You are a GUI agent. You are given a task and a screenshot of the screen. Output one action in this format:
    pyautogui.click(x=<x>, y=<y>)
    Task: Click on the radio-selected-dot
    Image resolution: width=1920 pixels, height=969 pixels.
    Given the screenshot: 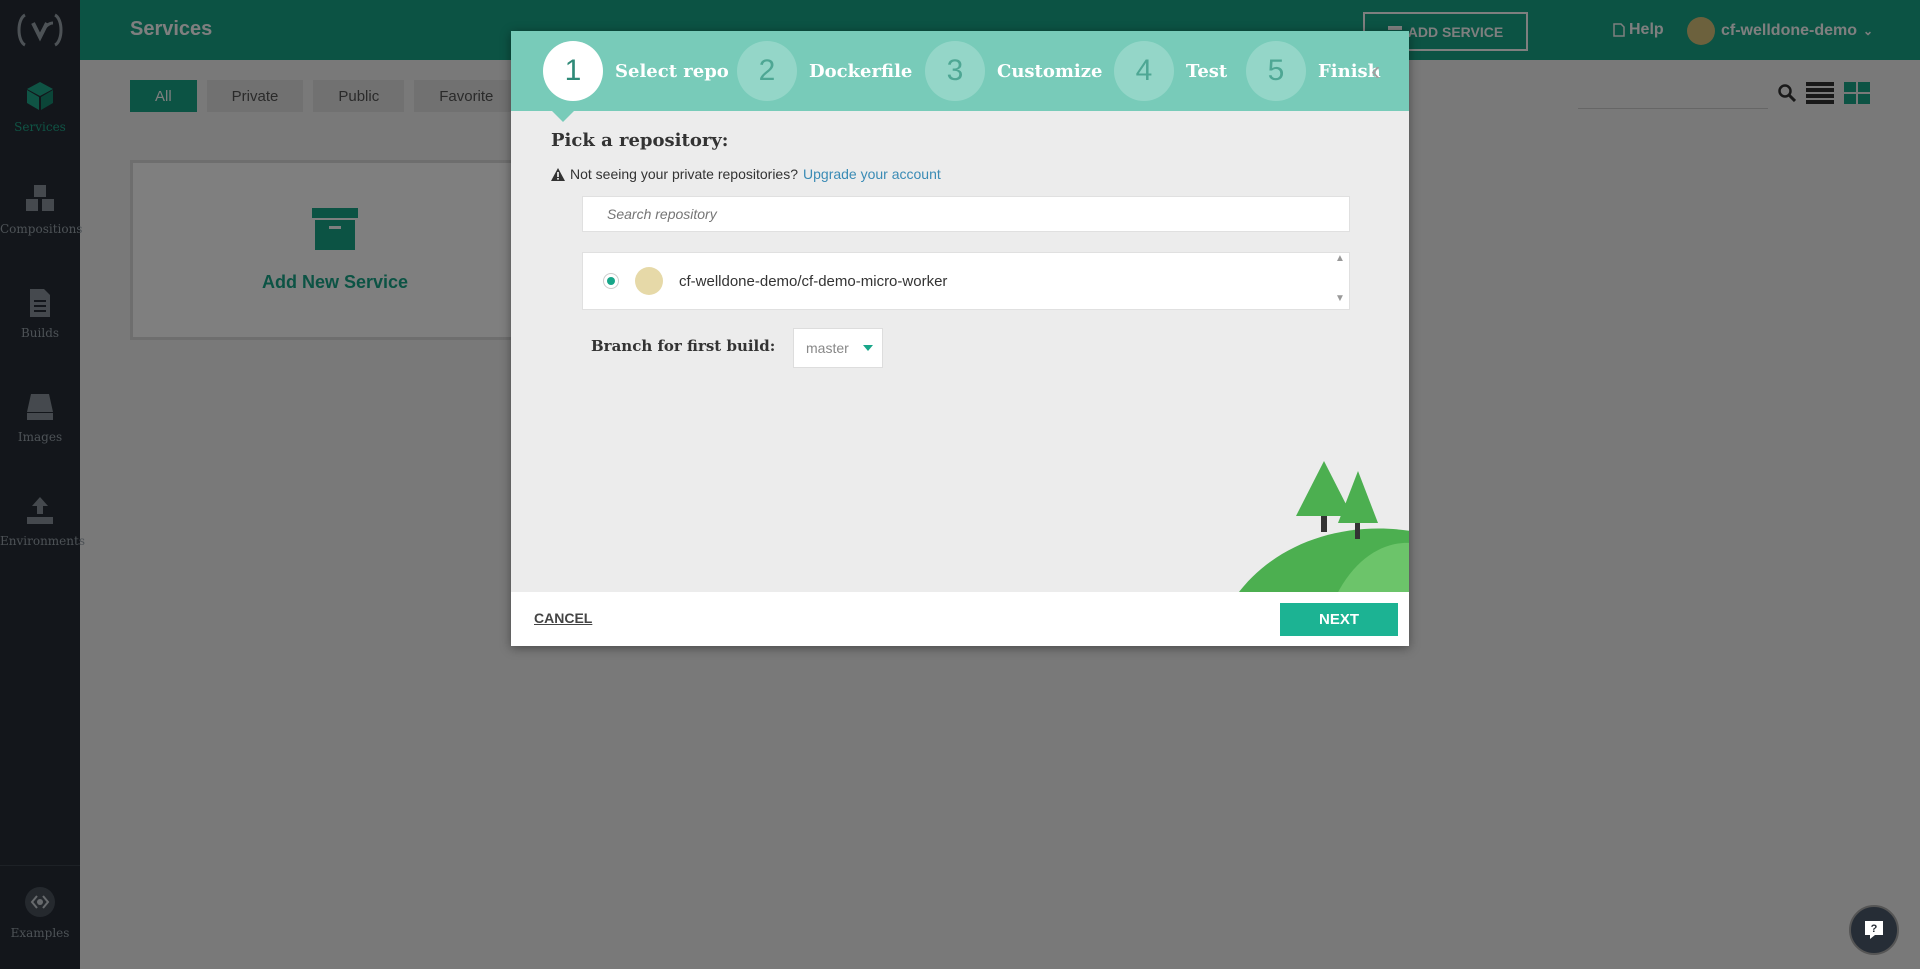 What is the action you would take?
    pyautogui.click(x=611, y=281)
    